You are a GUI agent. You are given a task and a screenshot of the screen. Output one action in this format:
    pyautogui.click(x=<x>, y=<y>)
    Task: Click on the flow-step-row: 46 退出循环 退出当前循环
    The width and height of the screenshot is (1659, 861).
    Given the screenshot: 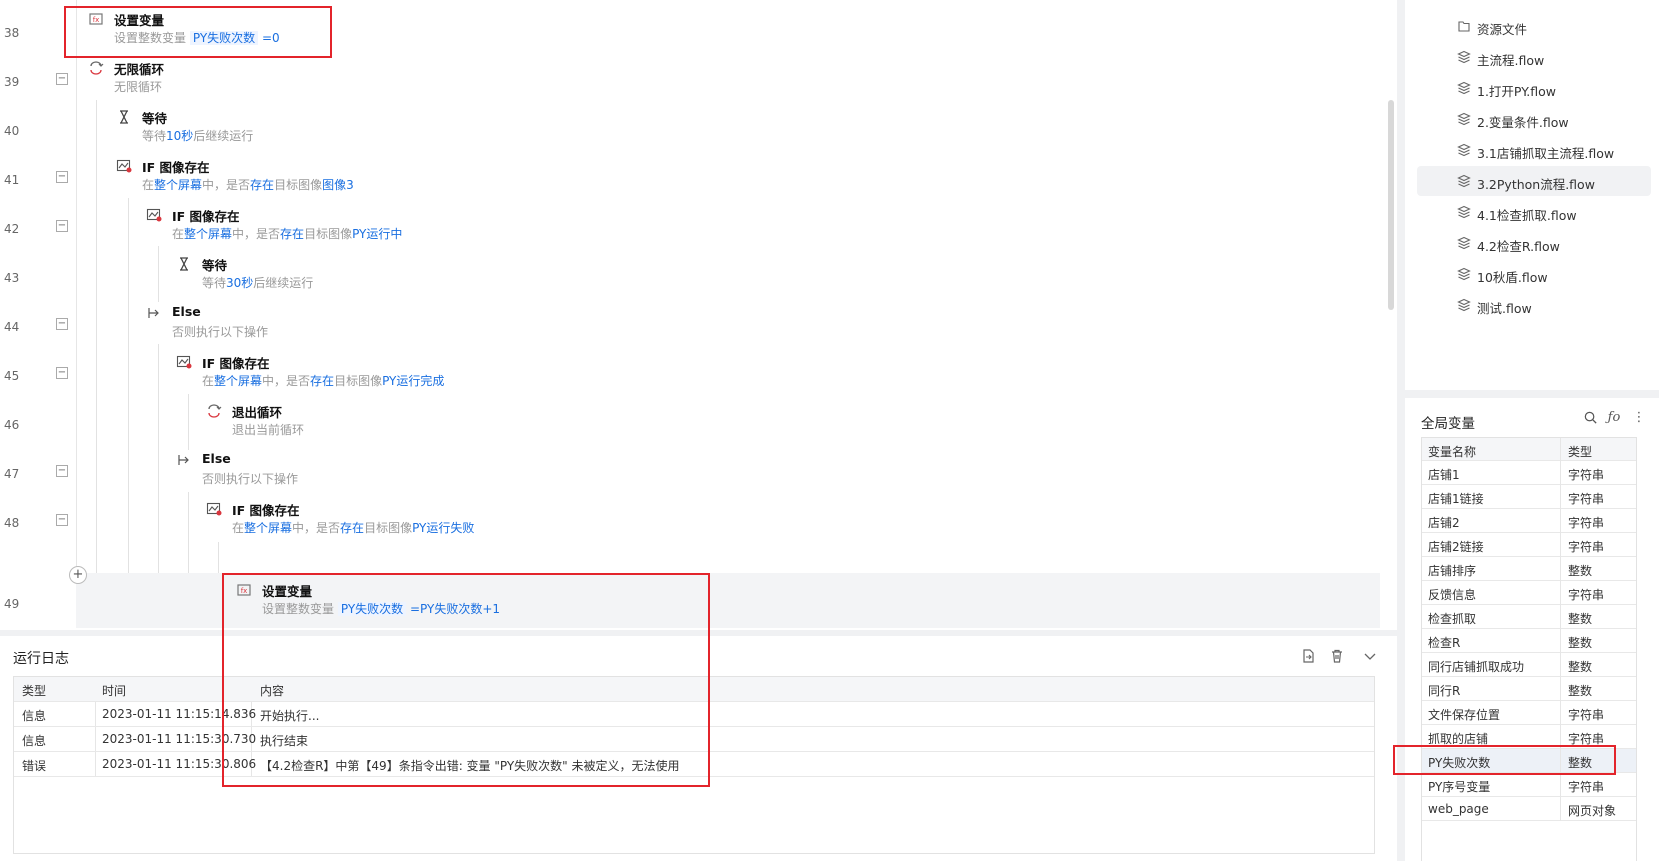 What is the action you would take?
    pyautogui.click(x=690, y=422)
    